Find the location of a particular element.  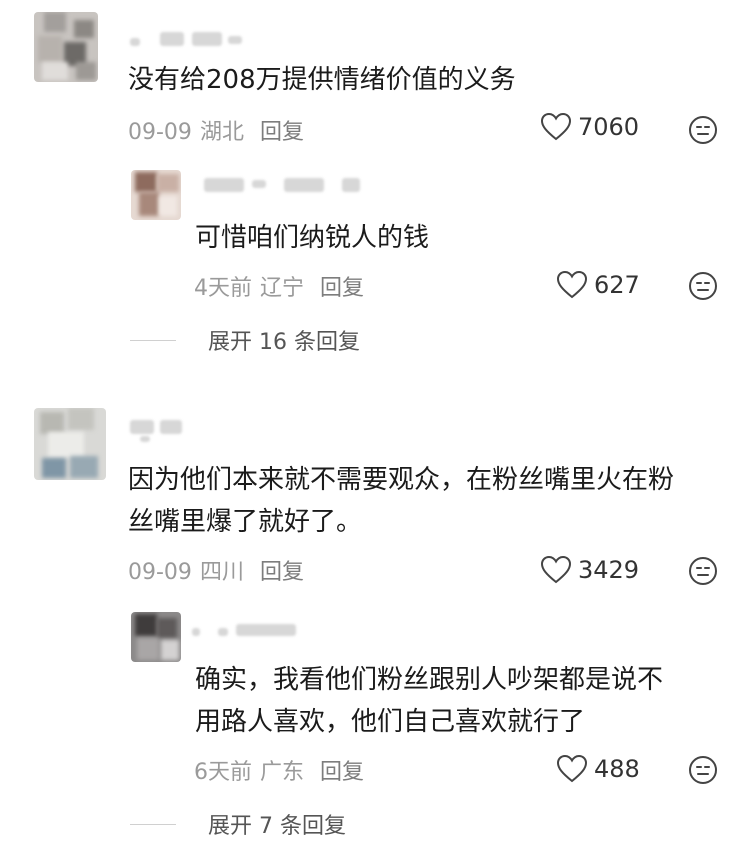

comment-meta: 09-09 湖北 回复 is located at coordinates (216, 130).